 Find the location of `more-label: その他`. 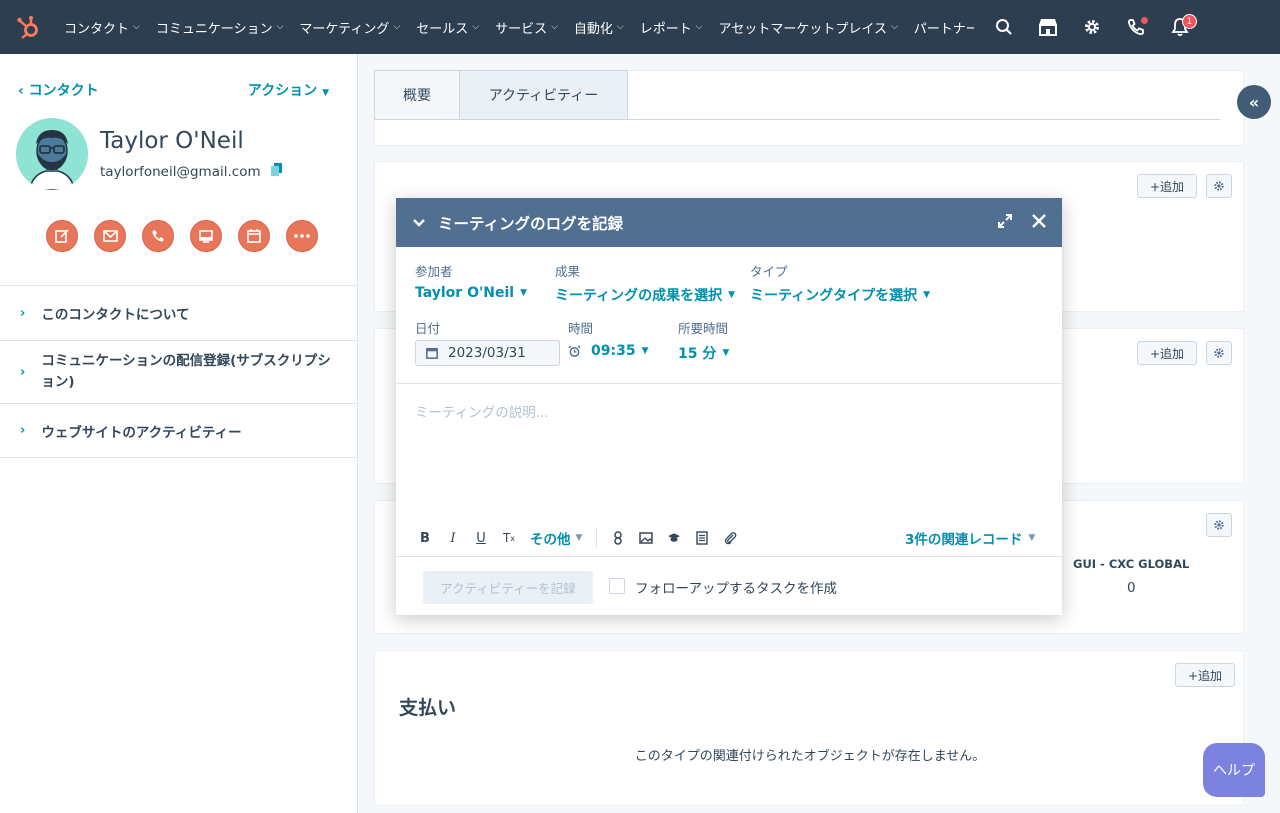

more-label: その他 is located at coordinates (550, 540).